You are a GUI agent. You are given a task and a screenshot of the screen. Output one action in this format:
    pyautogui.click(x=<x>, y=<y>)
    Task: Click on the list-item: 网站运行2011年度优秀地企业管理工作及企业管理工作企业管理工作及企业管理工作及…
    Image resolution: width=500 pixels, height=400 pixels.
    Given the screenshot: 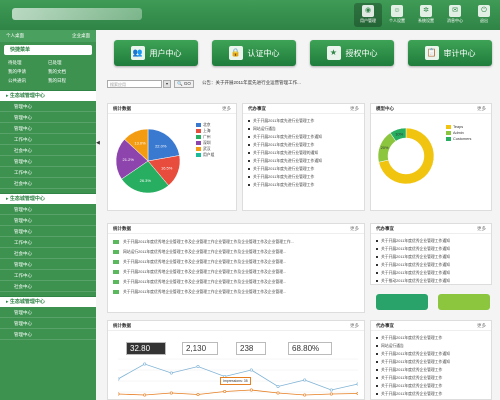 What is the action you would take?
    pyautogui.click(x=236, y=252)
    